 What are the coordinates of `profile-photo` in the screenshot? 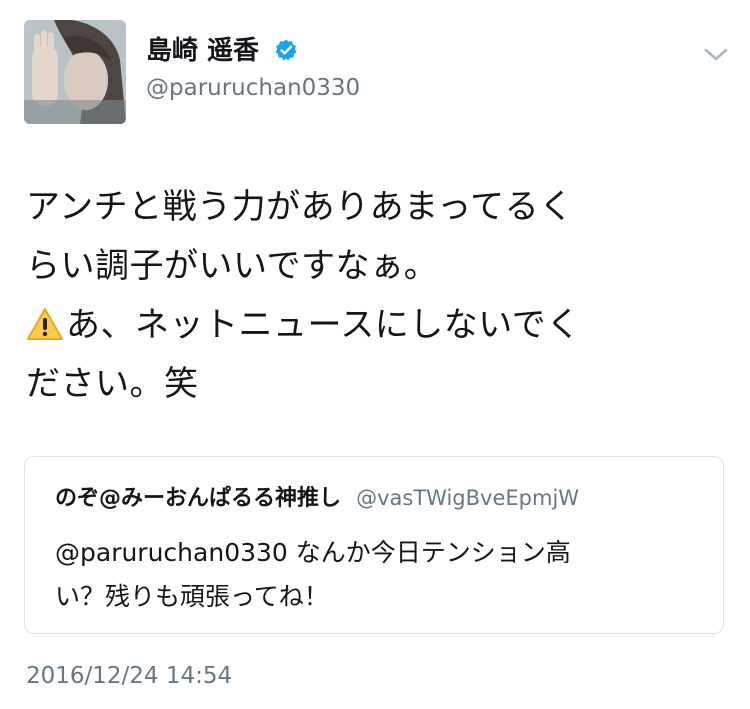 It's located at (75, 72).